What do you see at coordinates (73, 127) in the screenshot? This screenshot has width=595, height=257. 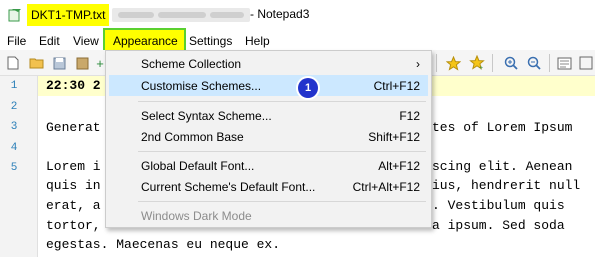 I see `editor-line: Generat` at bounding box center [73, 127].